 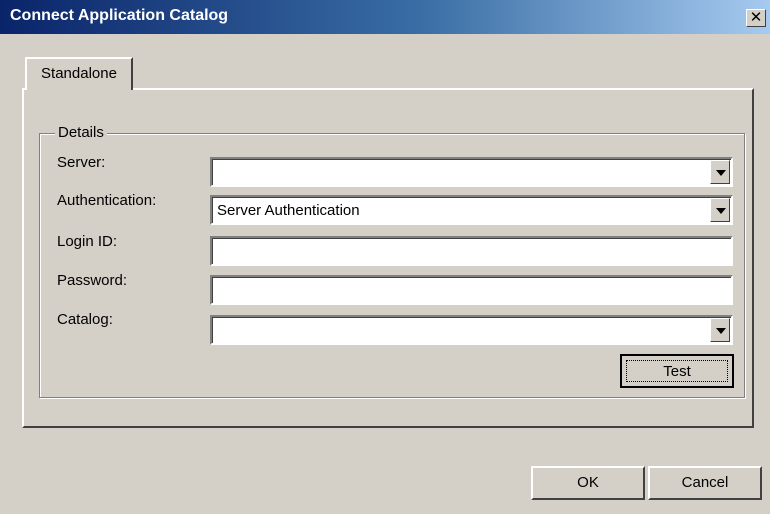 I want to click on server-dropdown-arrow-icon, so click(x=720, y=172).